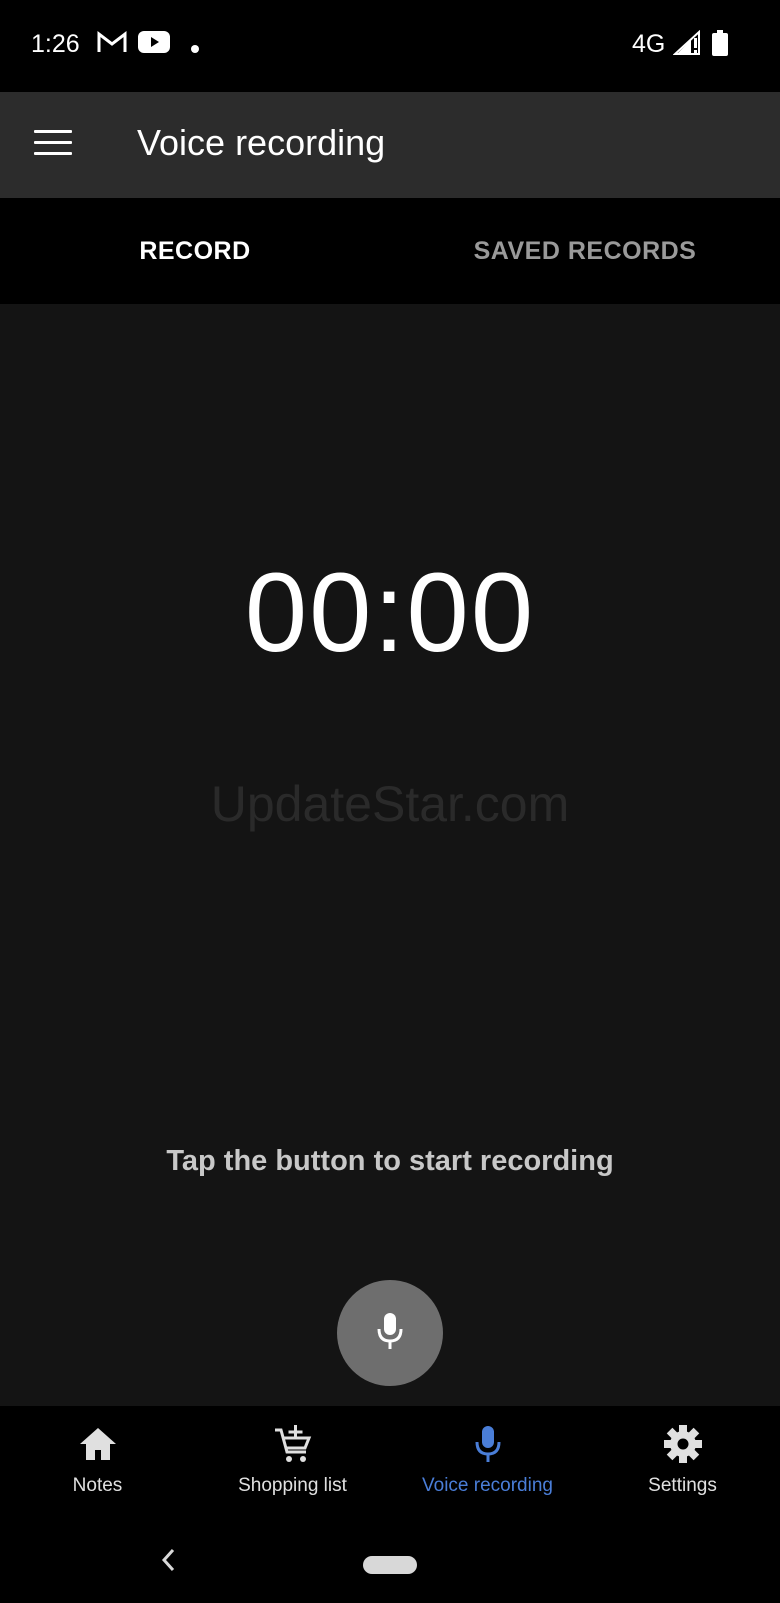 The height and width of the screenshot is (1603, 780). I want to click on app-bar: Voice recording, so click(390, 145).